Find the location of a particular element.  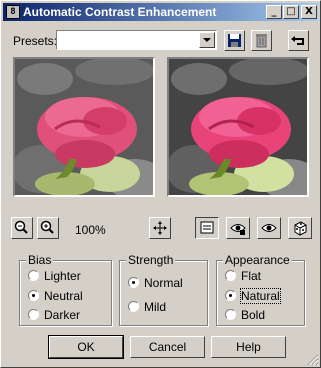

presets-dropdown is located at coordinates (136, 40).